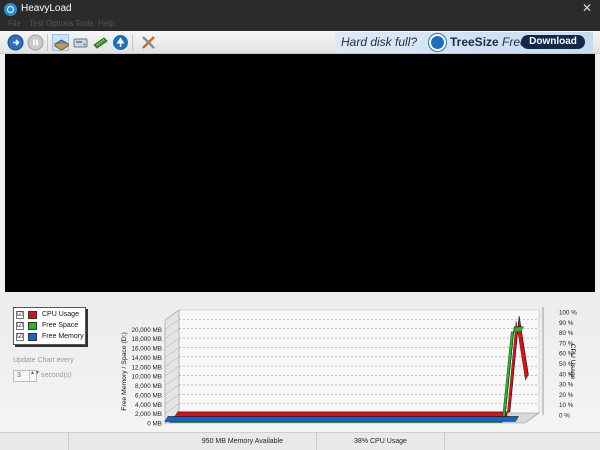 Image resolution: width=600 pixels, height=450 pixels. What do you see at coordinates (147, 349) in the screenshot?
I see `left-axis-tick-label: 16,000 MB` at bounding box center [147, 349].